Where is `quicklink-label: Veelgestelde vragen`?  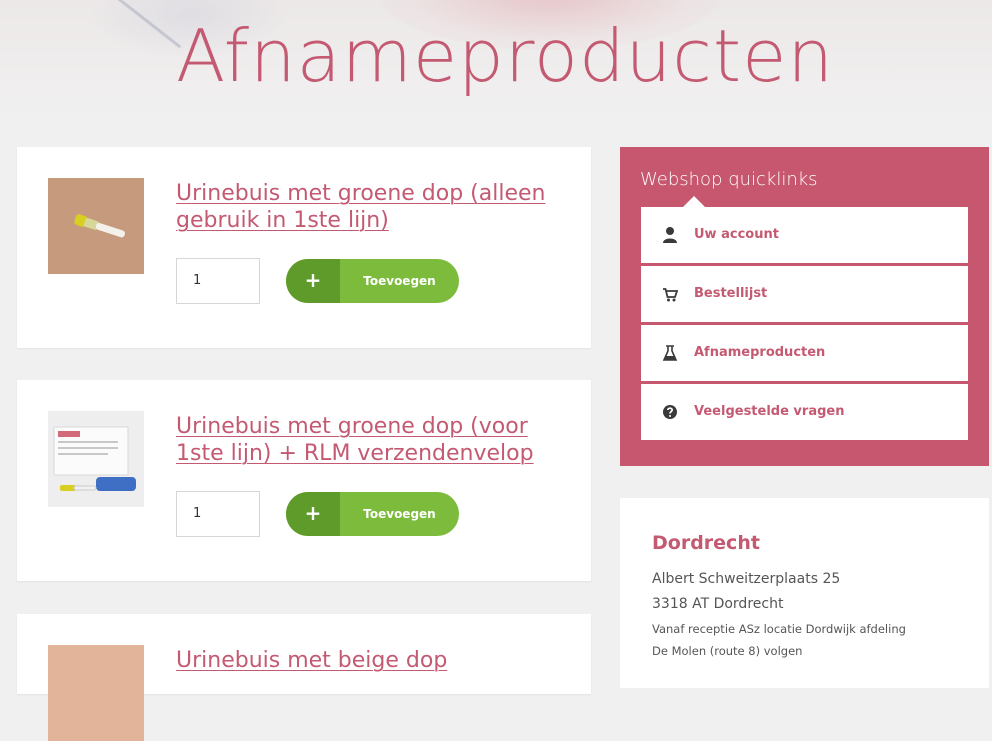 quicklink-label: Veelgestelde vragen is located at coordinates (769, 411).